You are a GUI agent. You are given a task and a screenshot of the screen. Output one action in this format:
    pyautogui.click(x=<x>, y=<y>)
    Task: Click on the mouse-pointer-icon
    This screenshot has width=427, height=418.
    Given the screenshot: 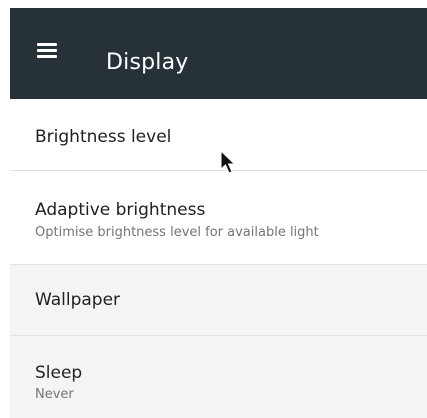 What is the action you would take?
    pyautogui.click(x=228, y=162)
    